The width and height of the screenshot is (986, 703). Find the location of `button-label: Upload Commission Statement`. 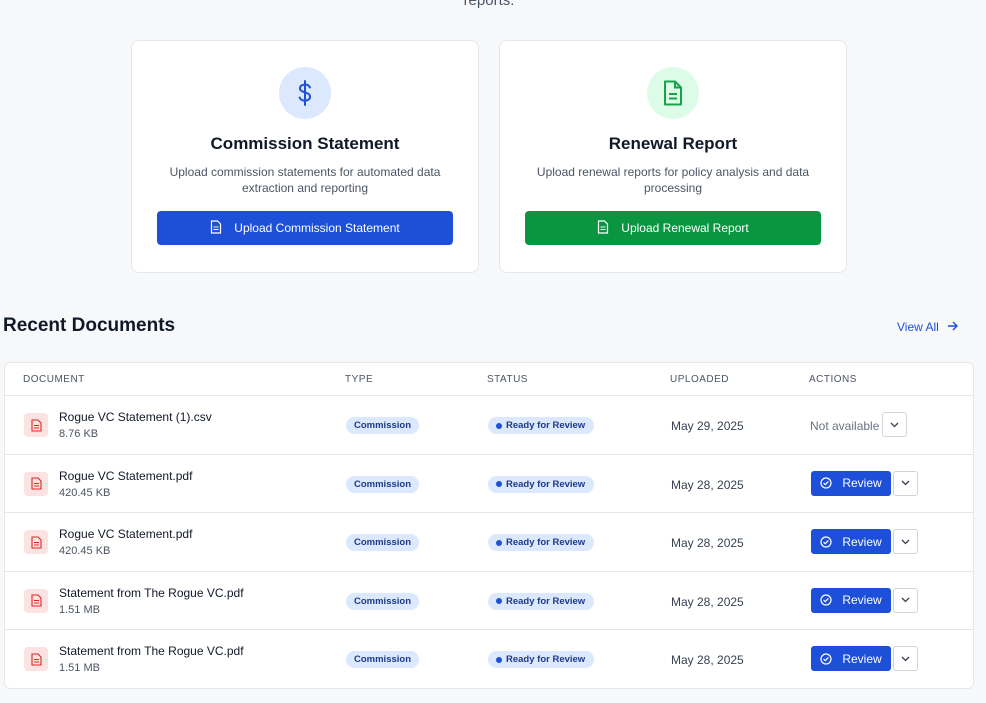

button-label: Upload Commission Statement is located at coordinates (317, 228).